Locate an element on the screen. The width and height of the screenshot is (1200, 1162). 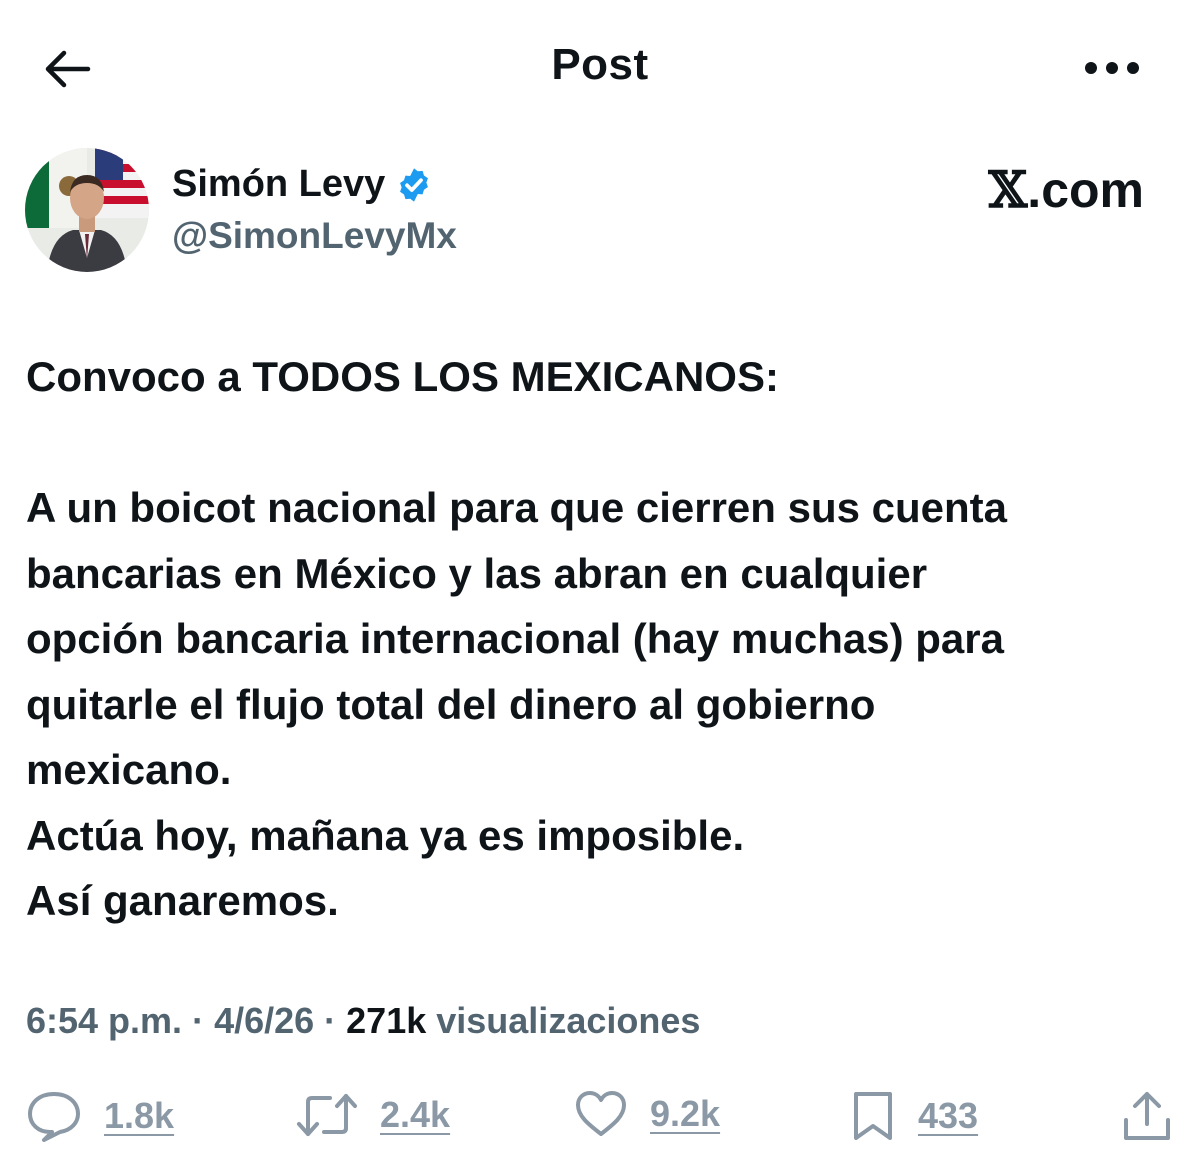
heart-icon is located at coordinates (601, 1113).